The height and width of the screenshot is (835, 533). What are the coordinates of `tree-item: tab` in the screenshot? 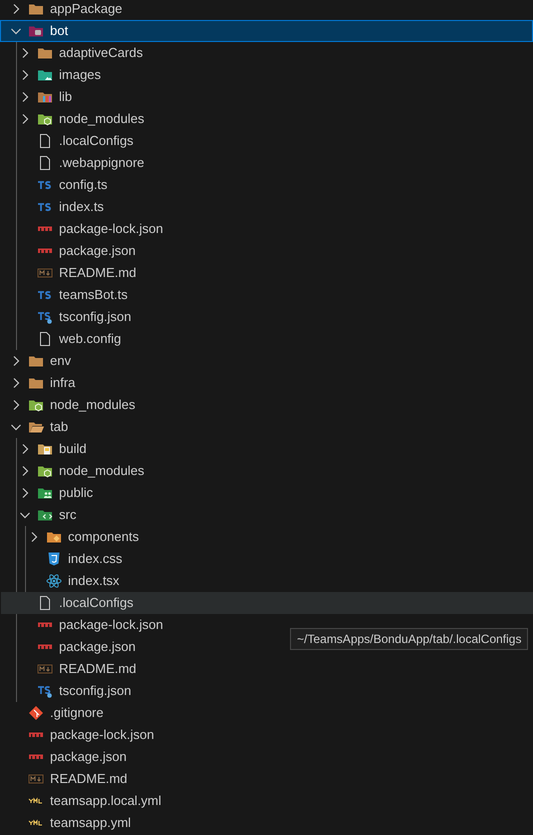 It's located at (34, 427).